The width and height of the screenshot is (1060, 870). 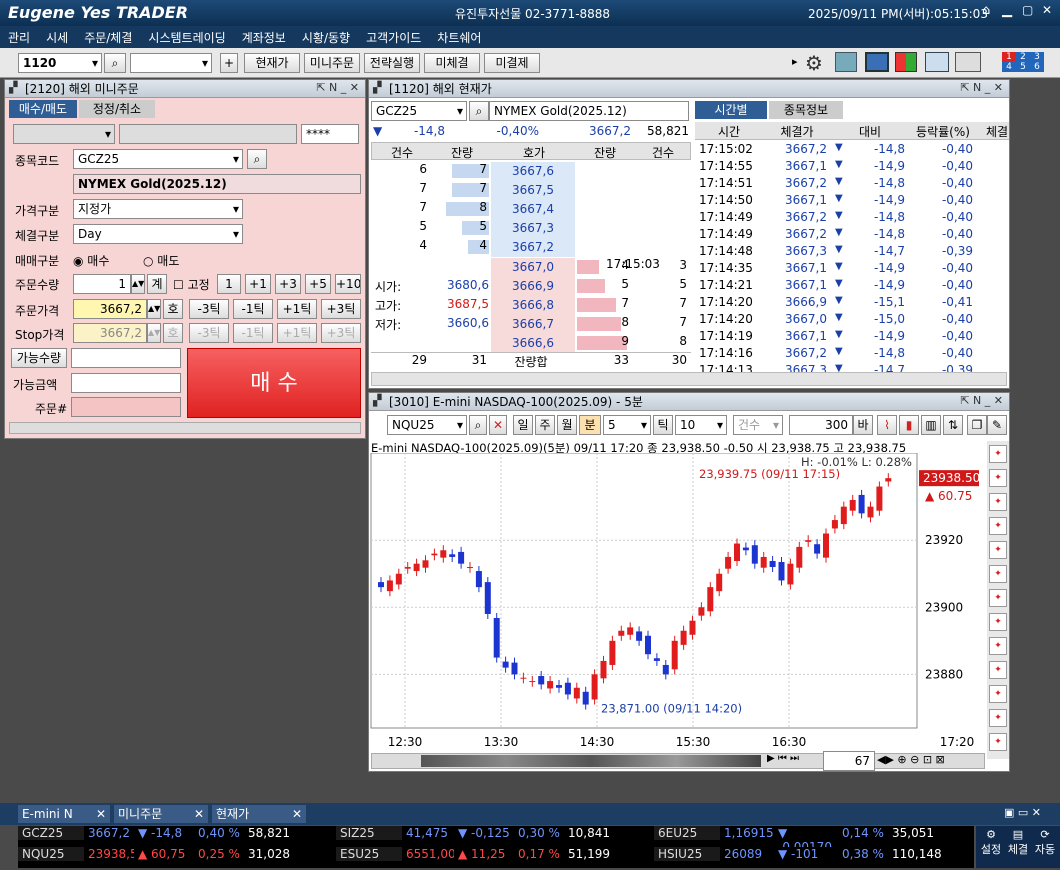 What do you see at coordinates (533, 305) in the screenshot?
I see `bid-price: 3666,8` at bounding box center [533, 305].